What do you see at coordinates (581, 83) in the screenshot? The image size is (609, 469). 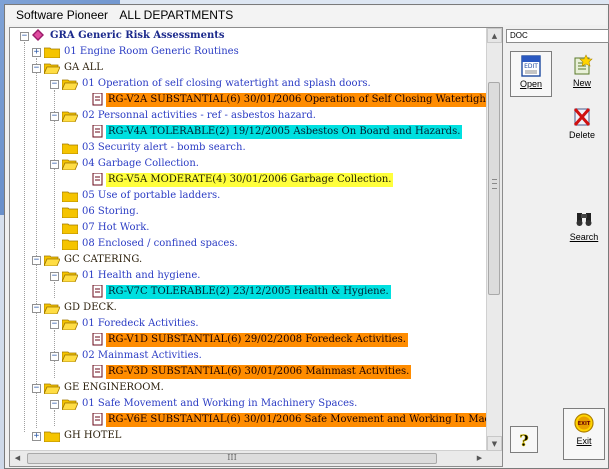 I see `new-button-label: New` at bounding box center [581, 83].